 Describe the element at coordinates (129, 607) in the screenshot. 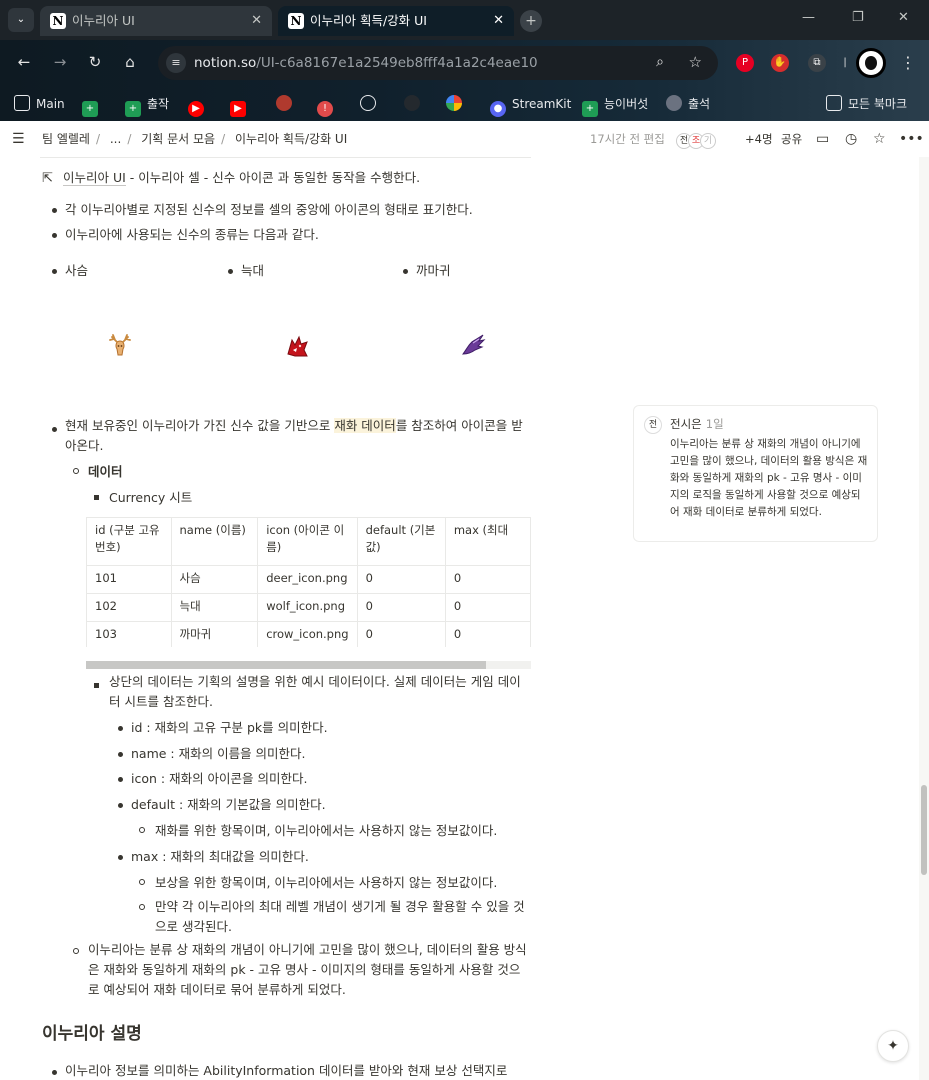

I see `table-cell: 102` at that location.